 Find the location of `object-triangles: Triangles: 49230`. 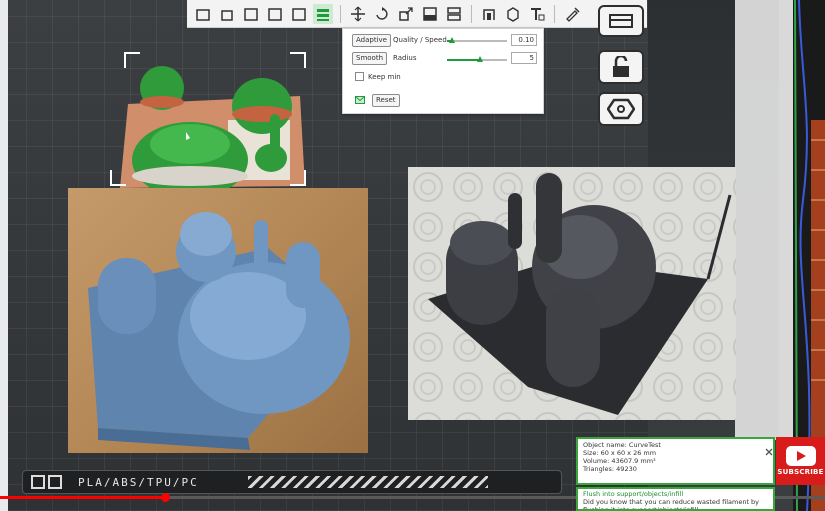

object-triangles: Triangles: 49230 is located at coordinates (610, 469).